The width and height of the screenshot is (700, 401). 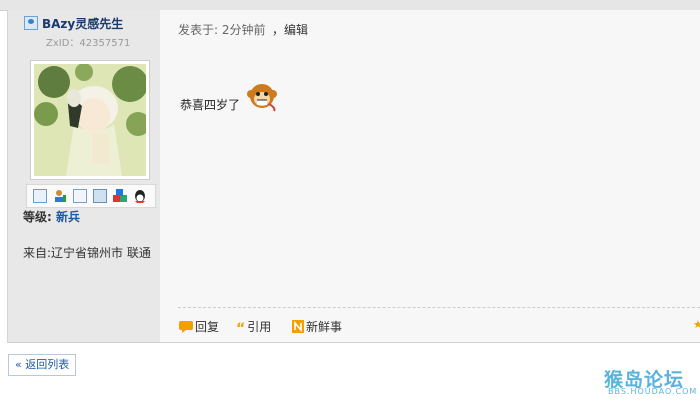 I want to click on user-level-value: 新兵, so click(x=68, y=217).